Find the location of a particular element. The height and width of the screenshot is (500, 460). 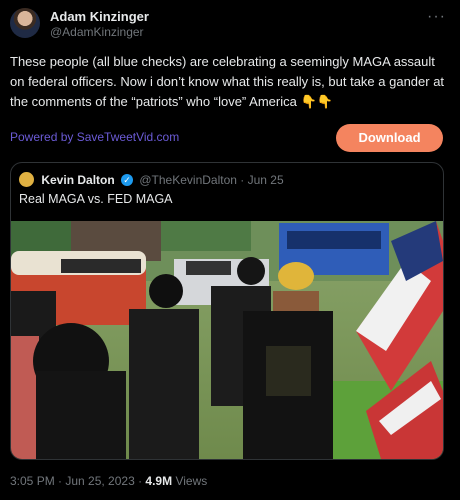

views-count: 4.9M is located at coordinates (159, 481).